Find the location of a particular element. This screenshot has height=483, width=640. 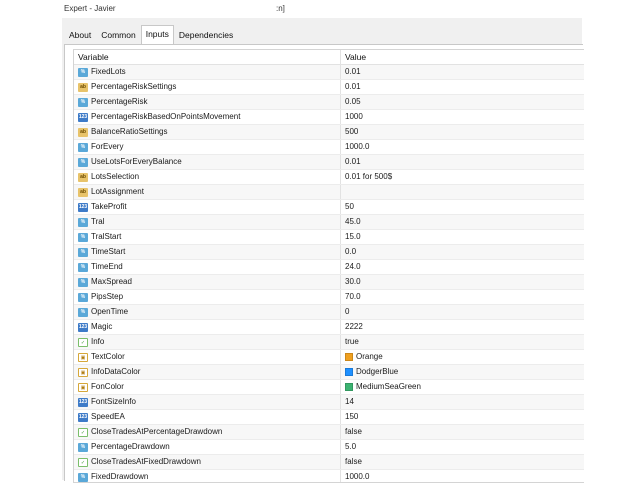

variable-name: FontSizeInfo is located at coordinates (113, 401).